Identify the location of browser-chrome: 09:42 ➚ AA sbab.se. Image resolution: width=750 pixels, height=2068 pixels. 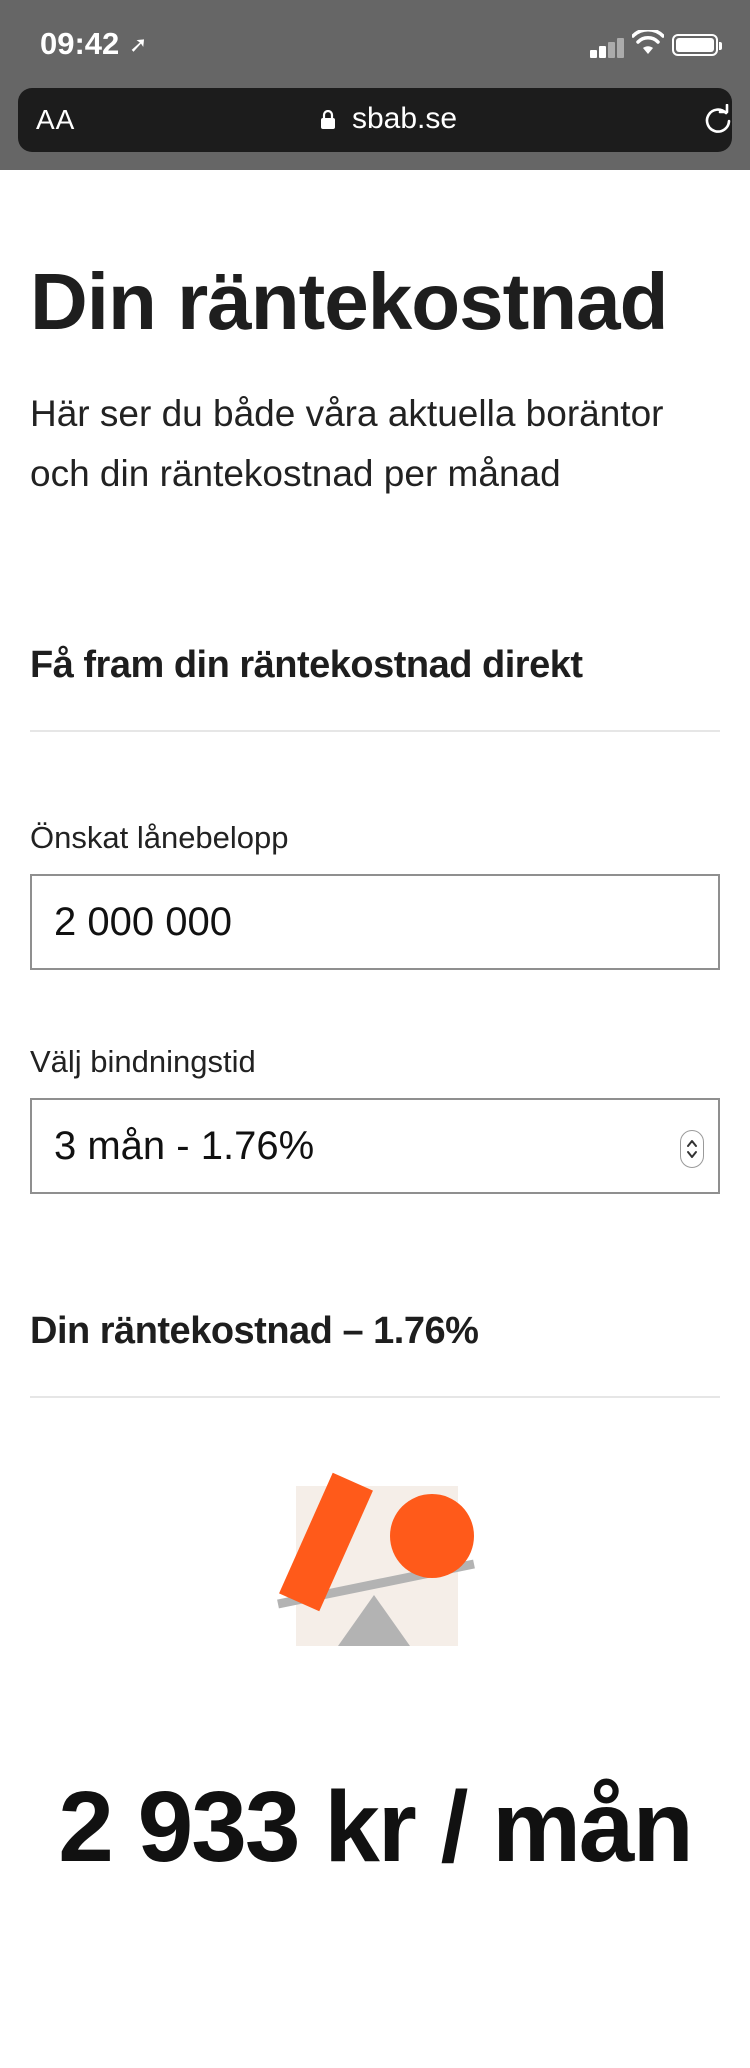
(375, 85).